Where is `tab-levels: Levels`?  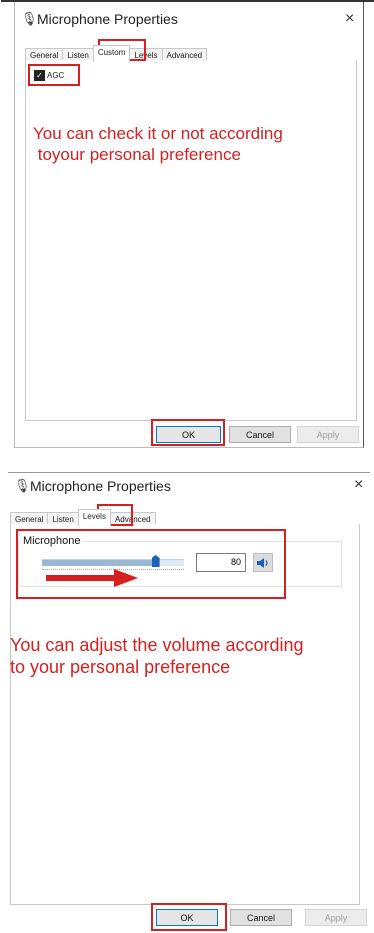 tab-levels: Levels is located at coordinates (94, 517).